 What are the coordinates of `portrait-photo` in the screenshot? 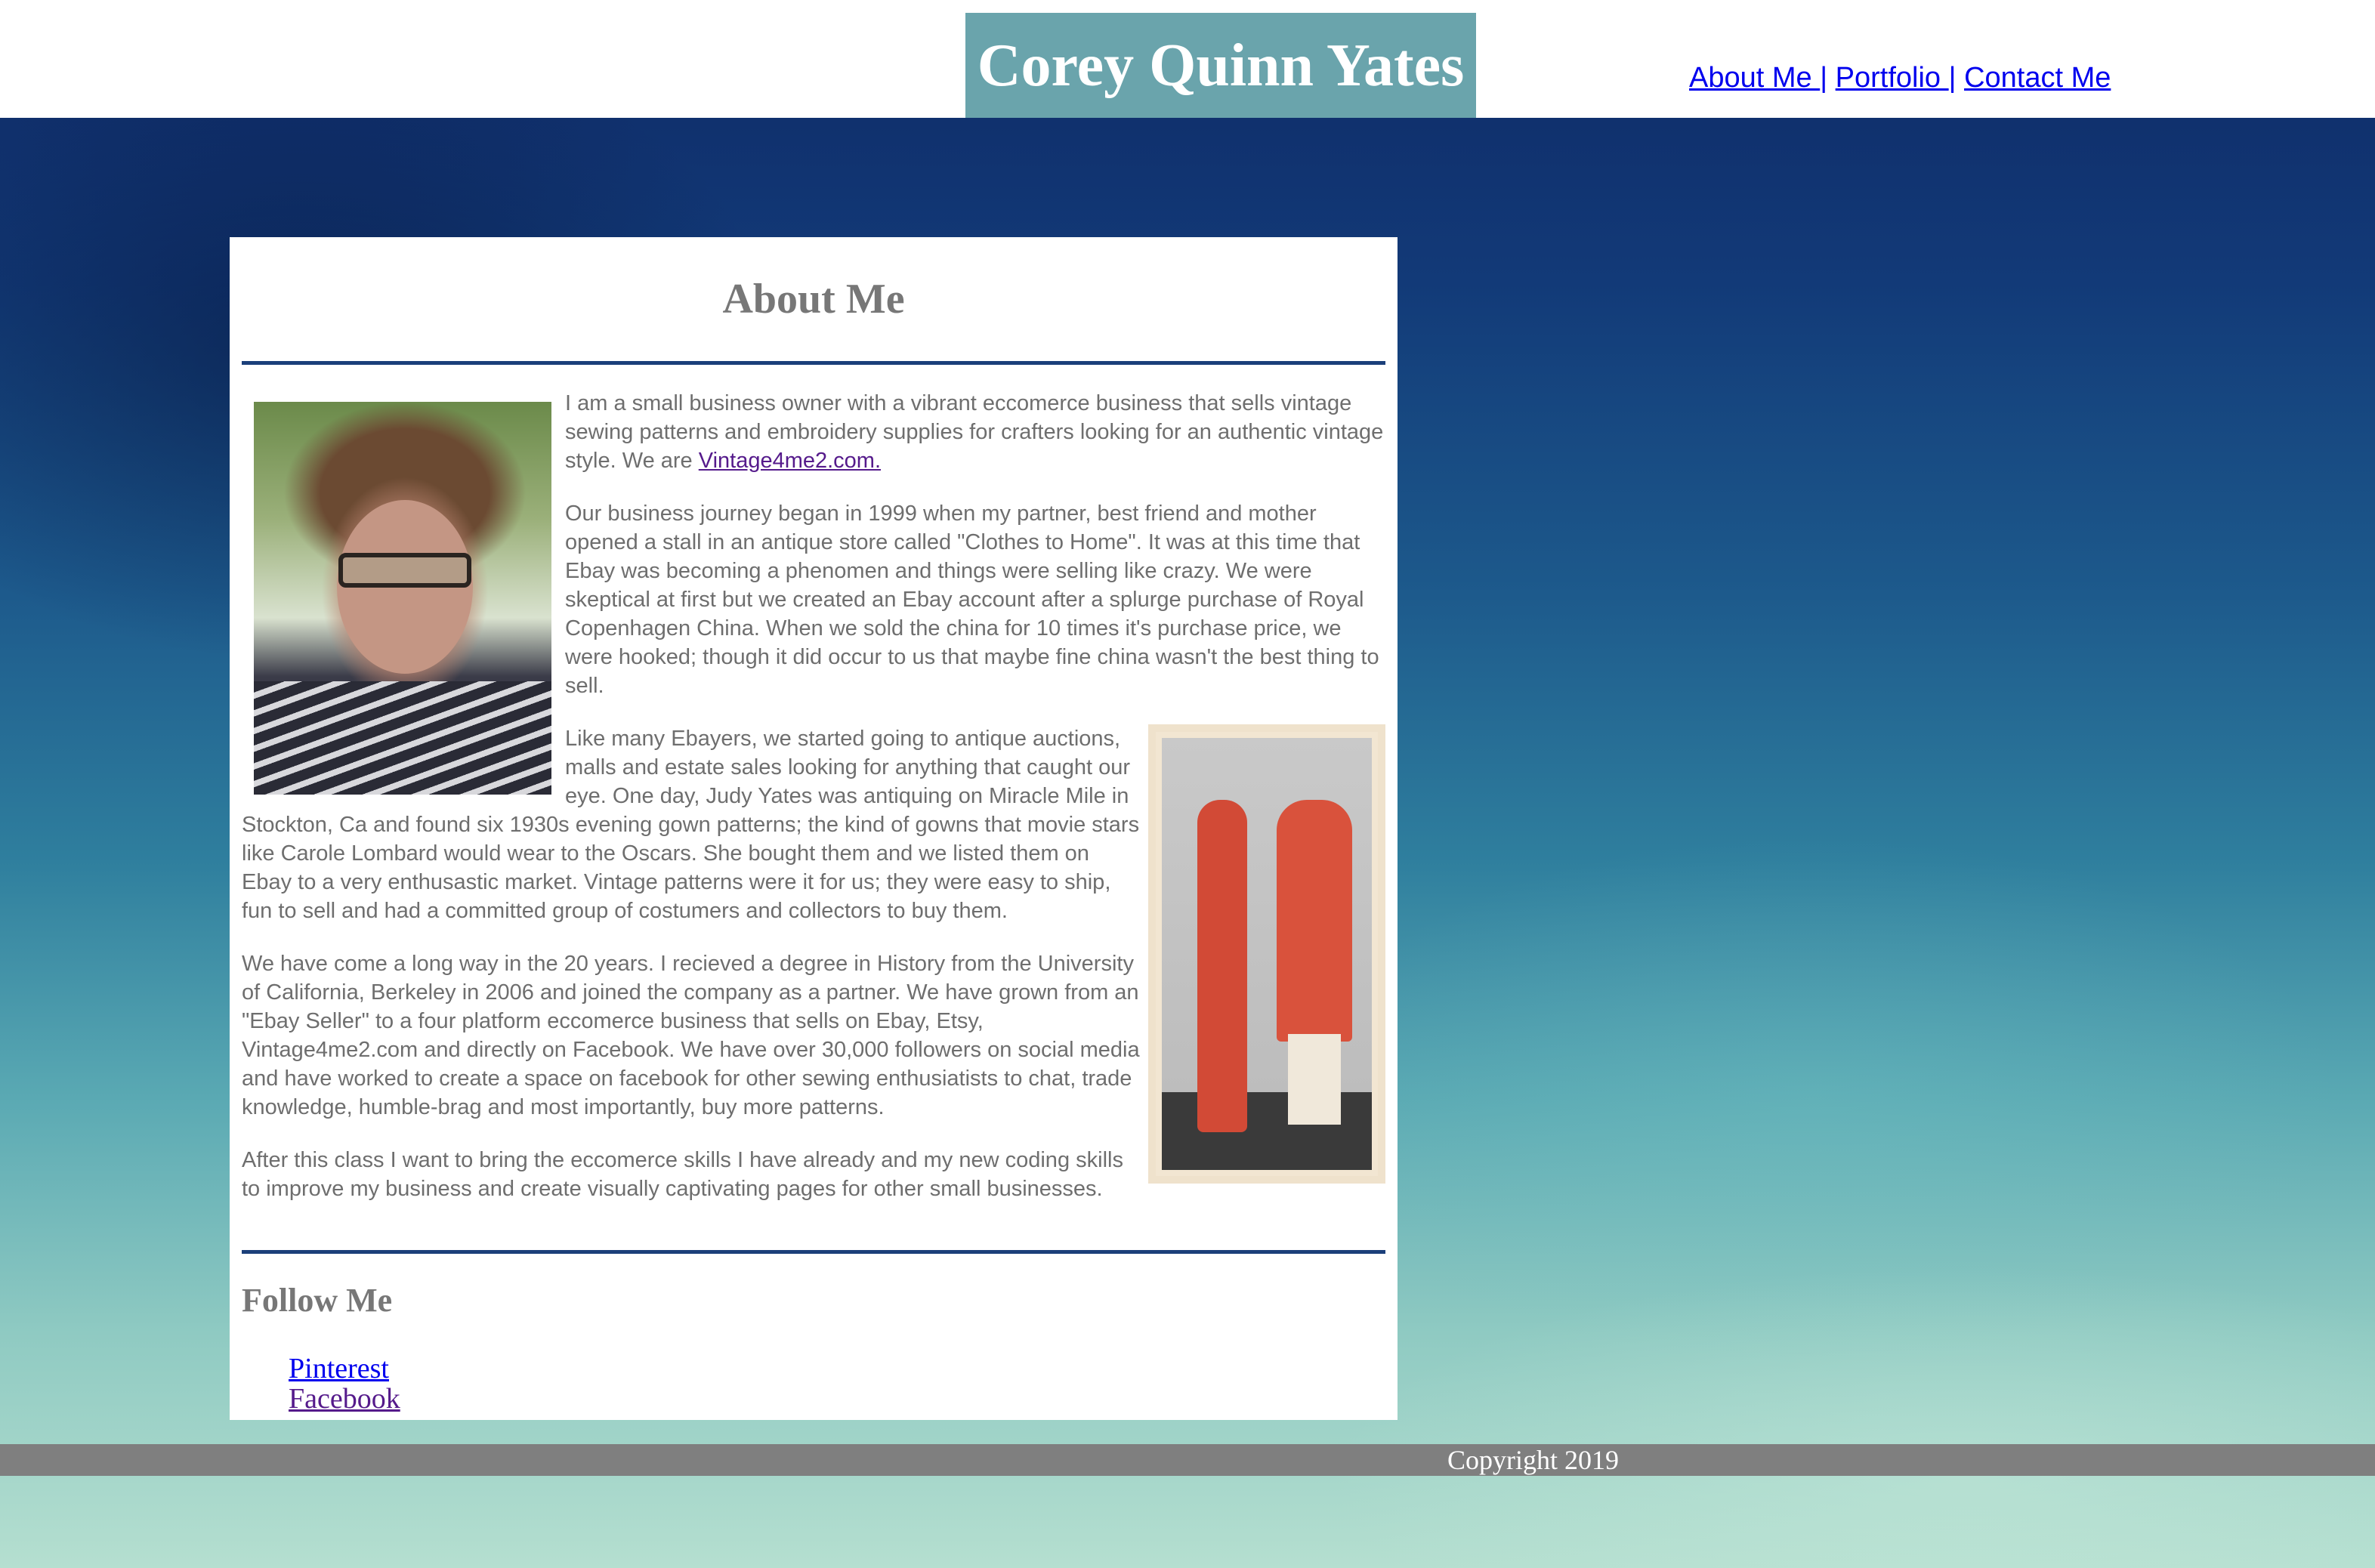 It's located at (403, 598).